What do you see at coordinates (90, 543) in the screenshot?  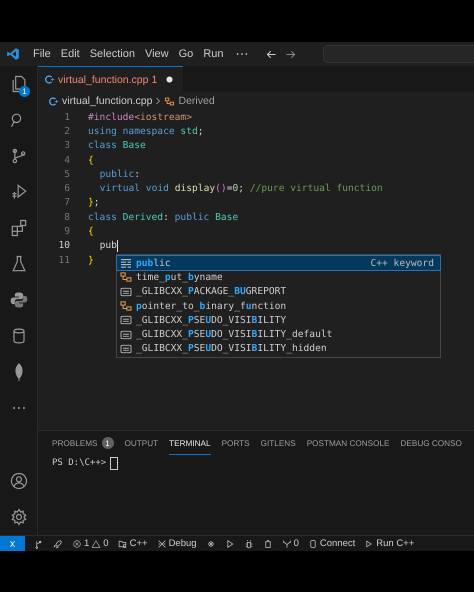 I see `problems-status: 1 0` at bounding box center [90, 543].